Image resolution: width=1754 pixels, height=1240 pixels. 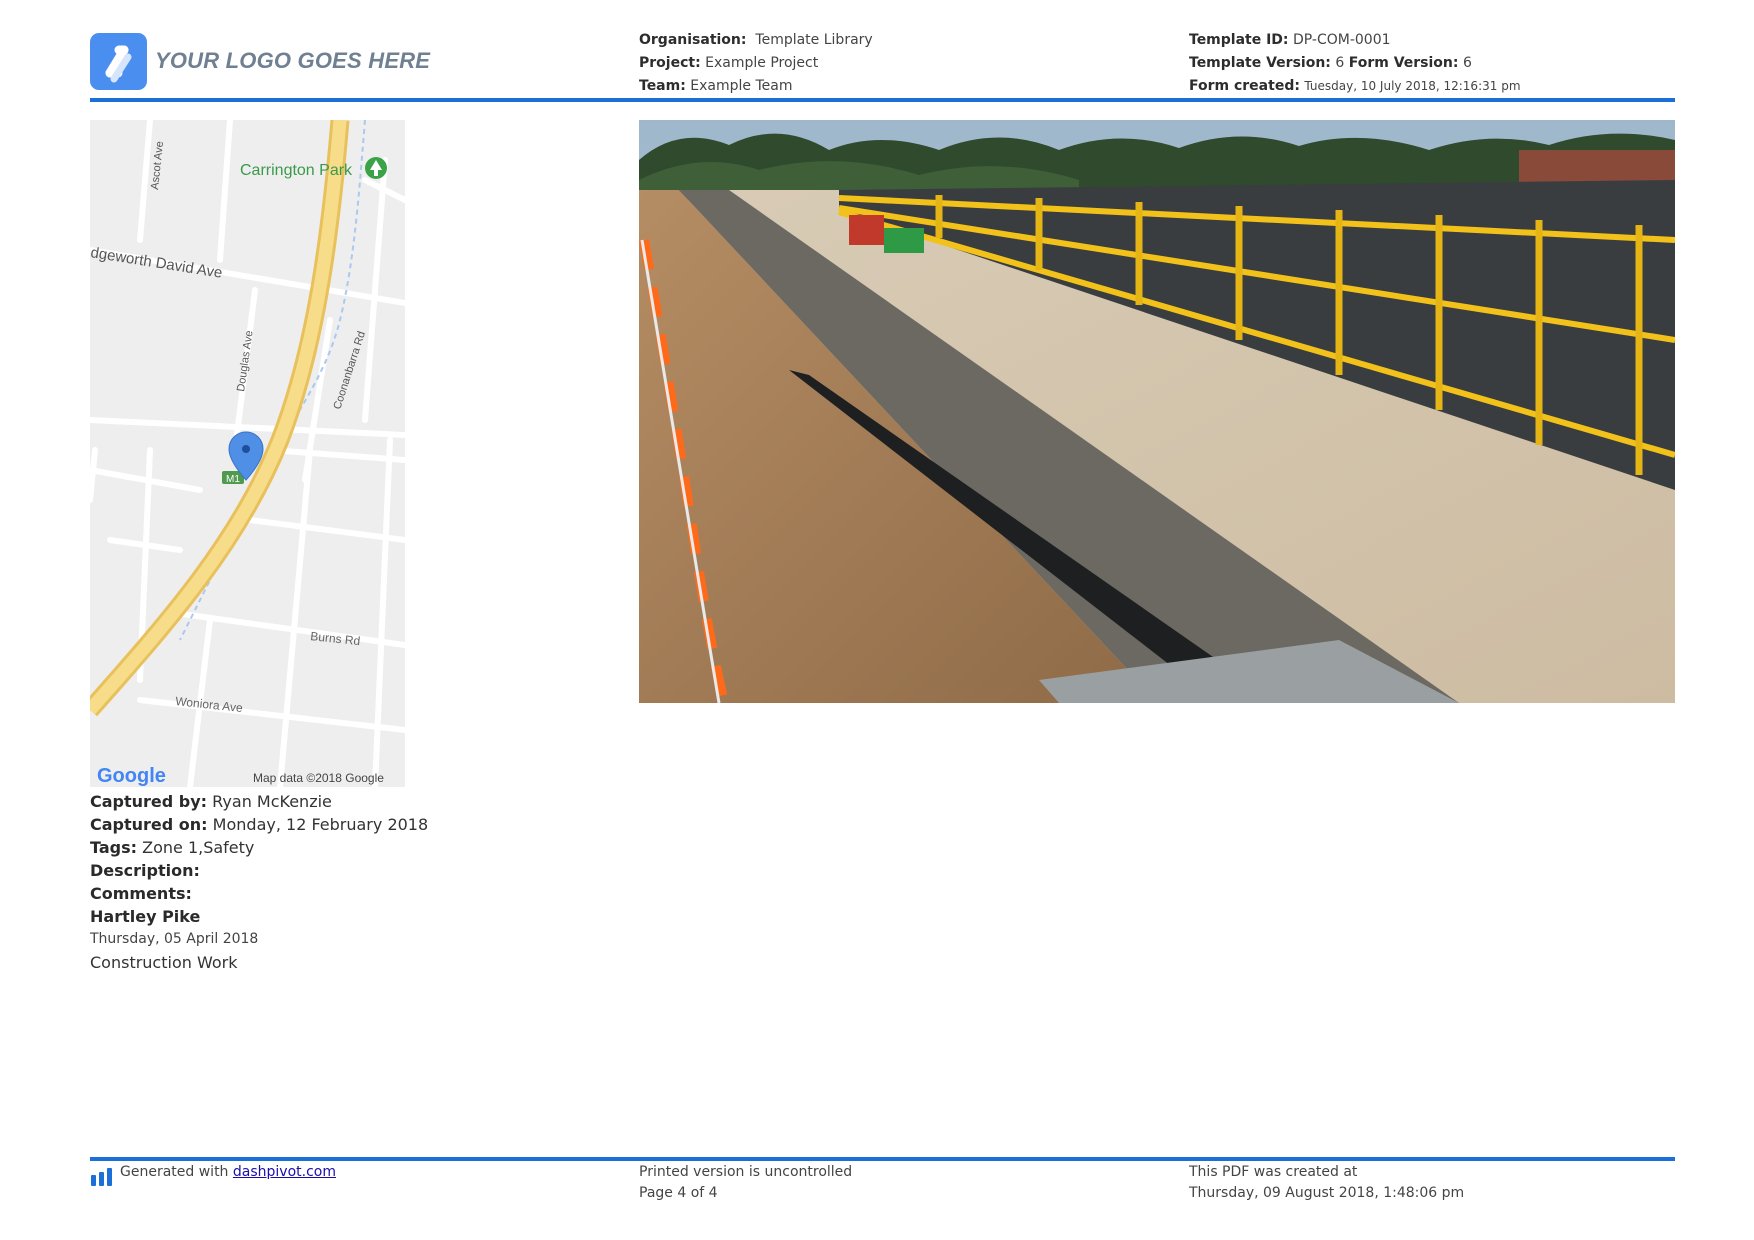 I want to click on project-value: Example Project, so click(x=762, y=63).